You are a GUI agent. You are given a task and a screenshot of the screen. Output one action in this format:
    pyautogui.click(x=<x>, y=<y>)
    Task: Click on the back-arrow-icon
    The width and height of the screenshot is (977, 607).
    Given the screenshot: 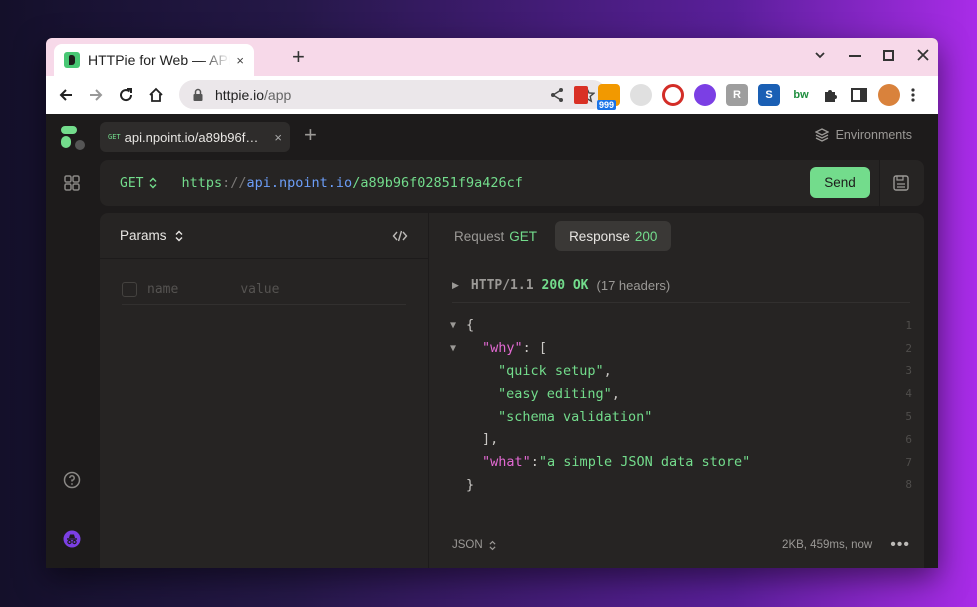 What is the action you would take?
    pyautogui.click(x=66, y=95)
    